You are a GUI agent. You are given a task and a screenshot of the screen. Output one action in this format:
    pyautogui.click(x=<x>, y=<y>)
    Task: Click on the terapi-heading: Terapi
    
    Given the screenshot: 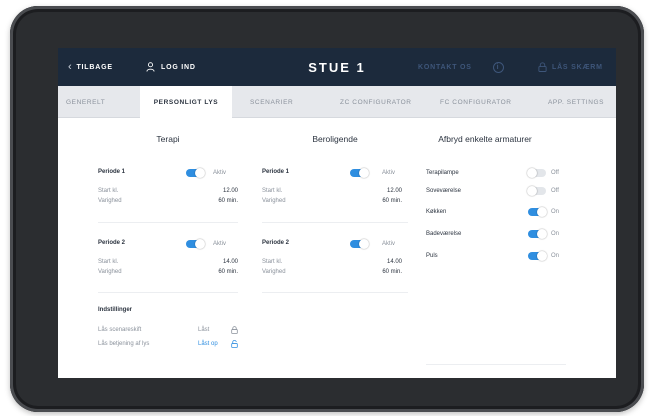 What is the action you would take?
    pyautogui.click(x=168, y=139)
    